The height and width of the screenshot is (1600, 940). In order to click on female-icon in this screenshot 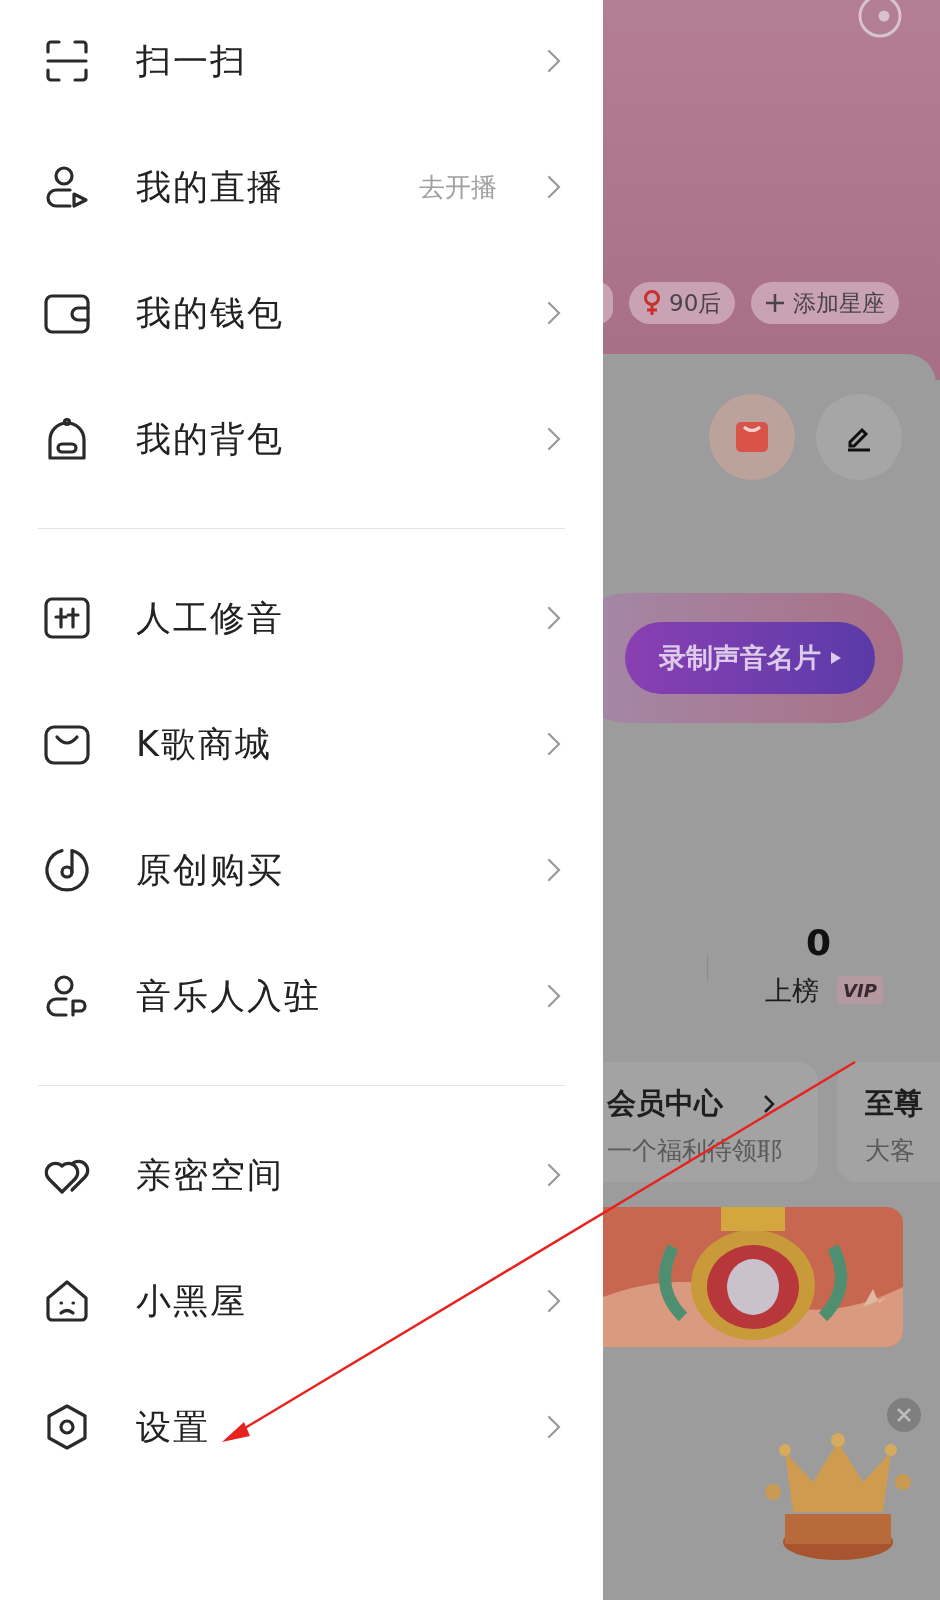, I will do `click(652, 303)`.